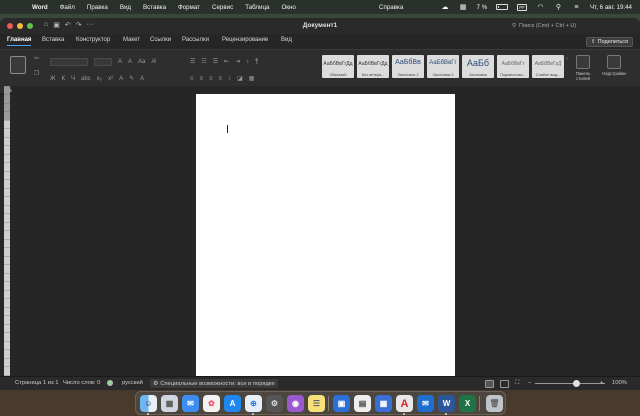  I want to click on word-count: Число слов: 0, so click(81, 383).